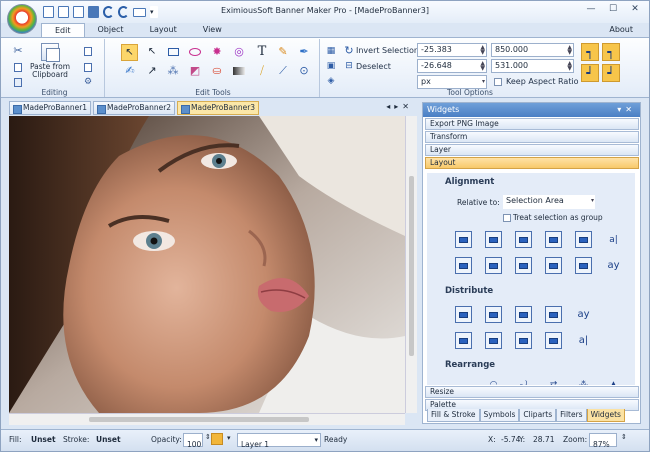 The width and height of the screenshot is (650, 452). I want to click on select-arrow-icon: ↖, so click(129, 52).